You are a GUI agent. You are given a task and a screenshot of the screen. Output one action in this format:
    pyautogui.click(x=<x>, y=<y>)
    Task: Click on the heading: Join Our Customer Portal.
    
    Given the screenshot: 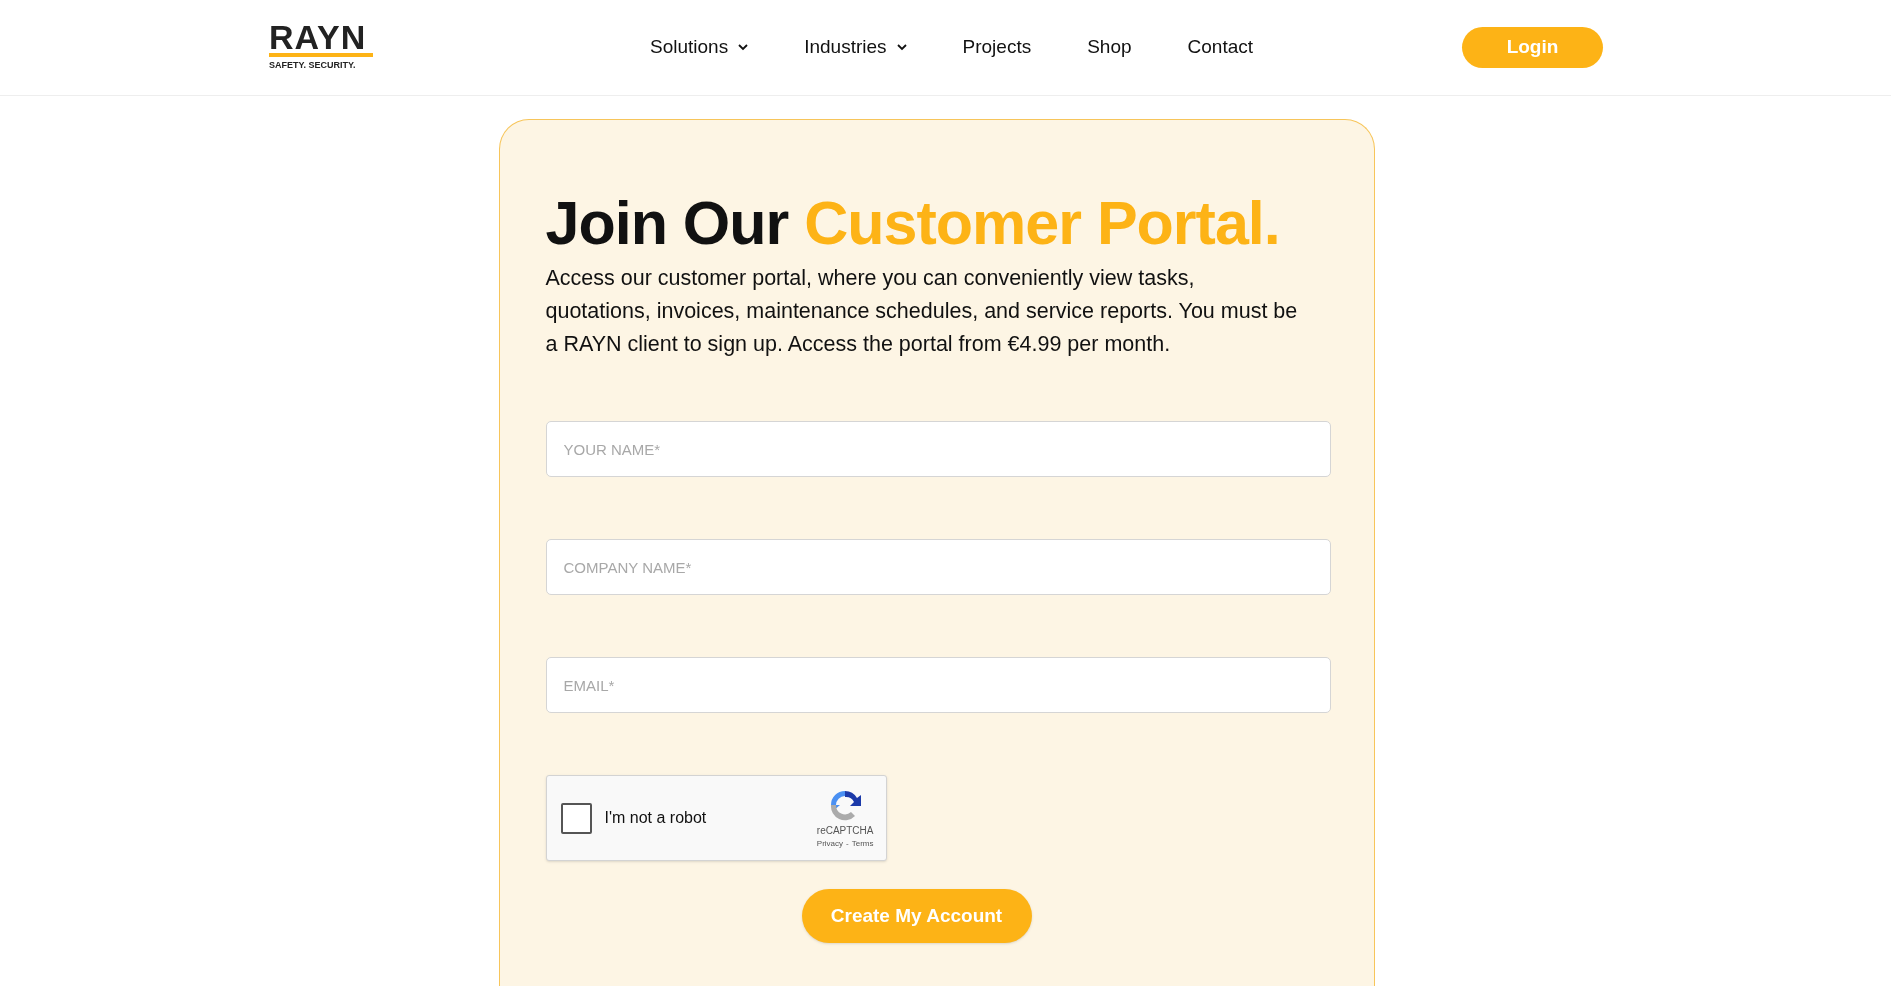 What is the action you would take?
    pyautogui.click(x=913, y=223)
    